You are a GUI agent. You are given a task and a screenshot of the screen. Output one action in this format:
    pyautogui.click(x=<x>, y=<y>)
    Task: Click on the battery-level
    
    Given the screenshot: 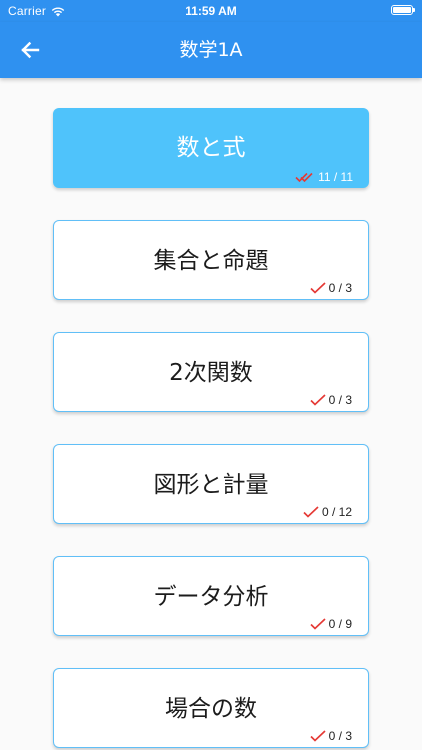 What is the action you would take?
    pyautogui.click(x=402, y=10)
    